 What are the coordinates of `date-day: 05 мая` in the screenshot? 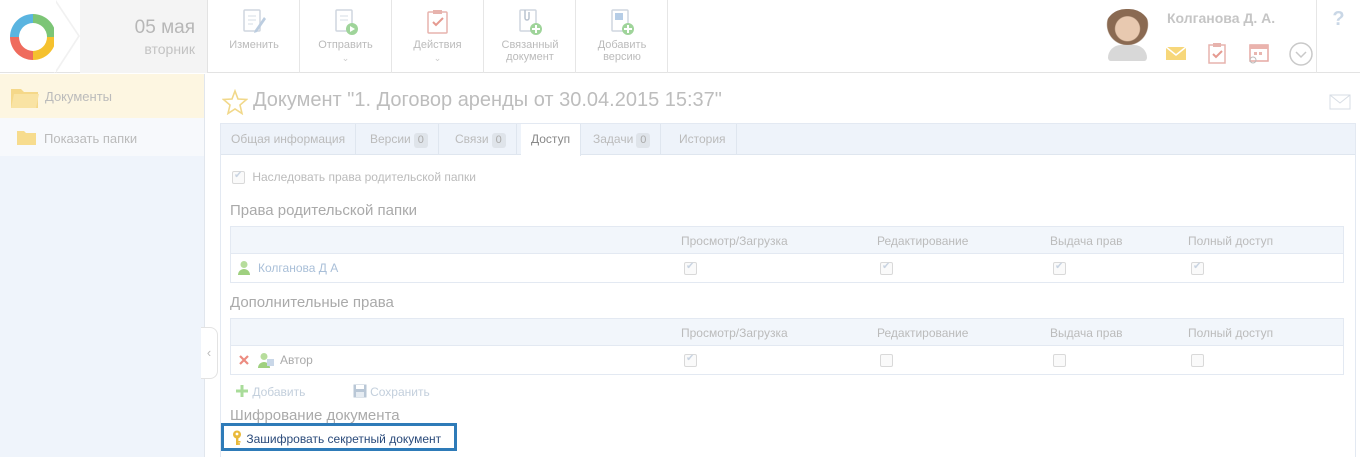 It's located at (164, 27).